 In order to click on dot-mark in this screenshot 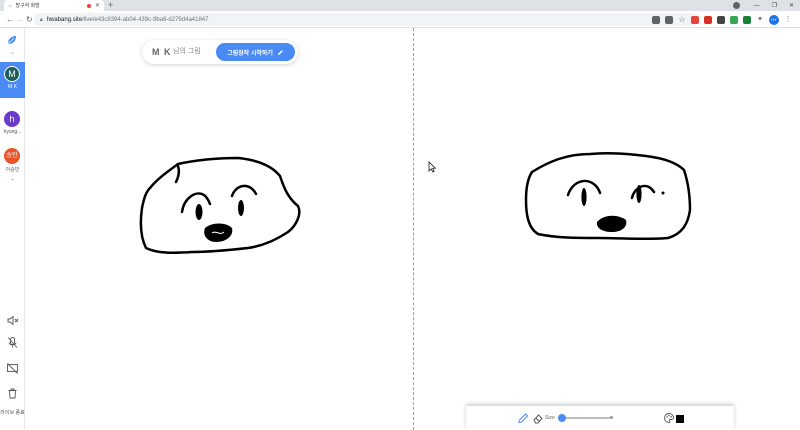, I will do `click(663, 193)`.